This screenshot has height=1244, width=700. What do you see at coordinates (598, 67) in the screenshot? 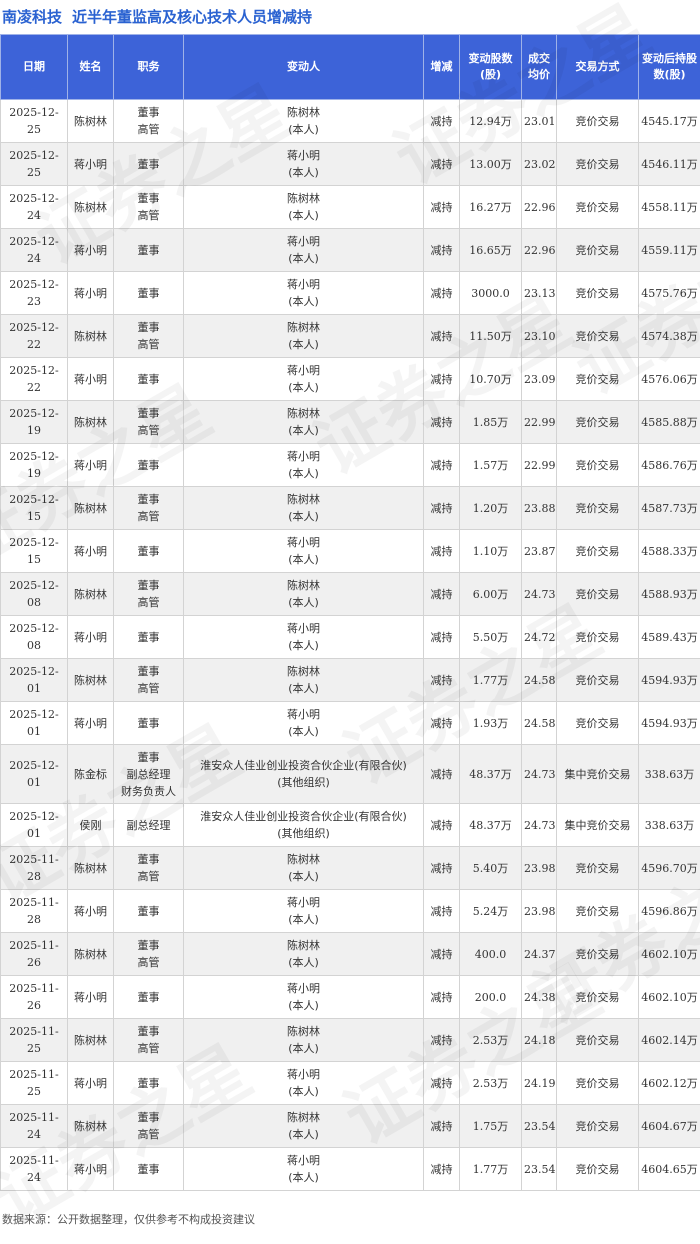
I see `col-header-method: 交易方式` at bounding box center [598, 67].